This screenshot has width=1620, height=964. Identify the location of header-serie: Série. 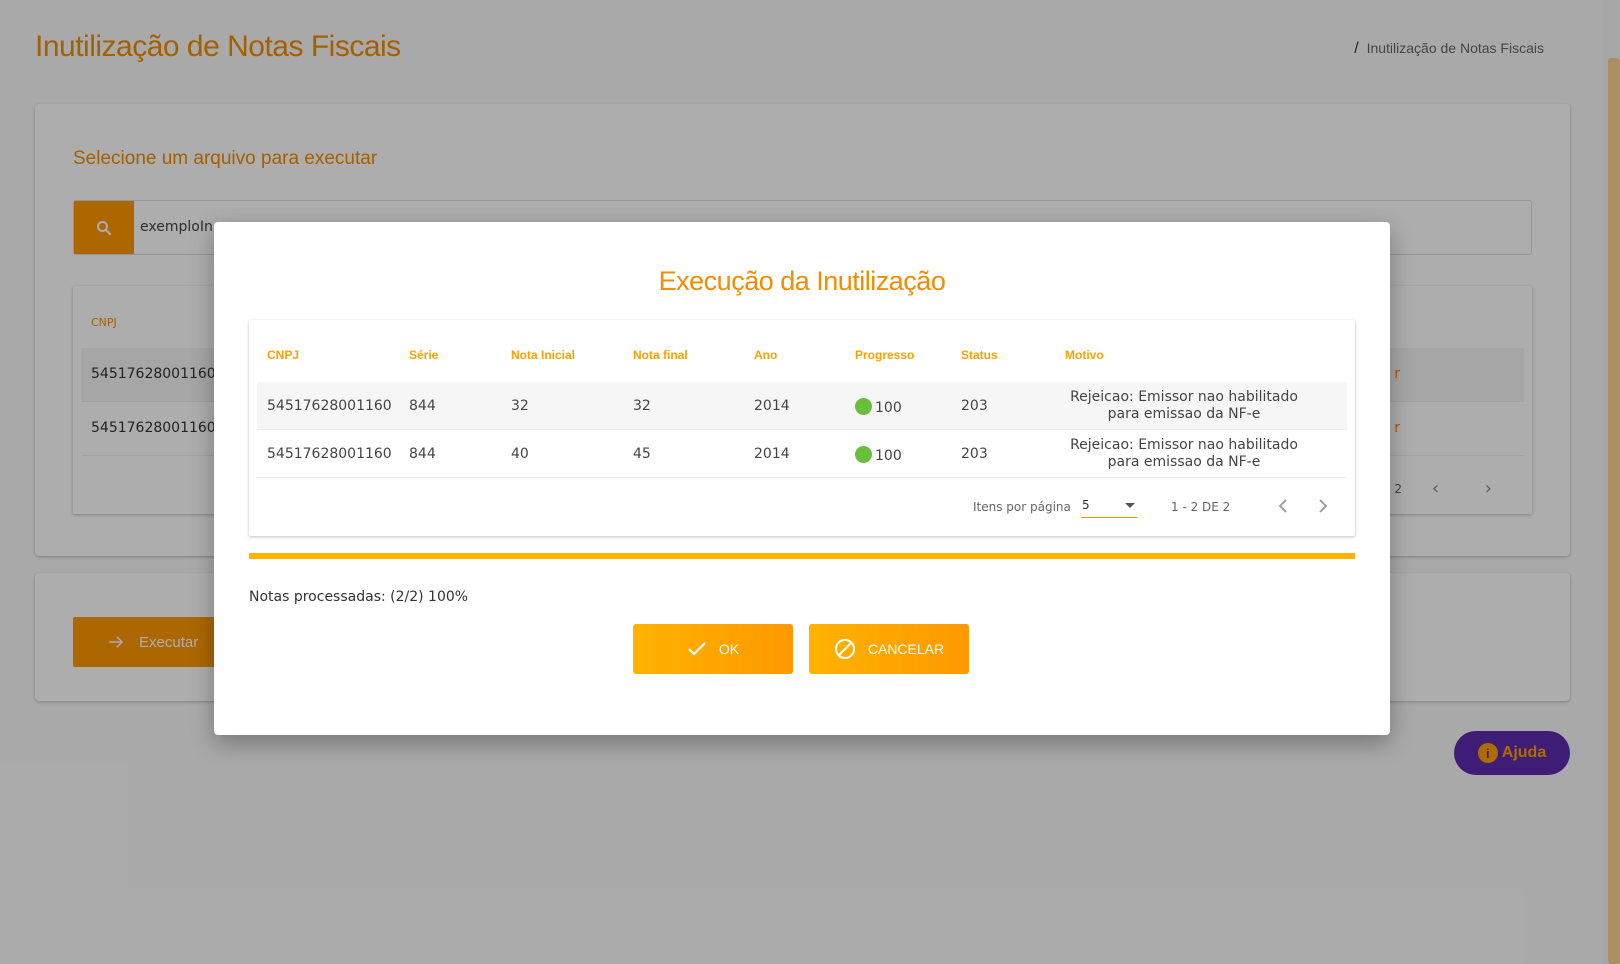
(423, 355).